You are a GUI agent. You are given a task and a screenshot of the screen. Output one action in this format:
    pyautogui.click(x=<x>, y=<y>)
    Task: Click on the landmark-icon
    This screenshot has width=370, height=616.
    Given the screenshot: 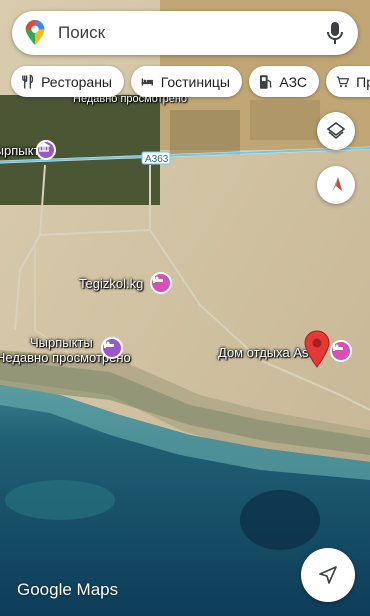 What is the action you would take?
    pyautogui.click(x=46, y=150)
    